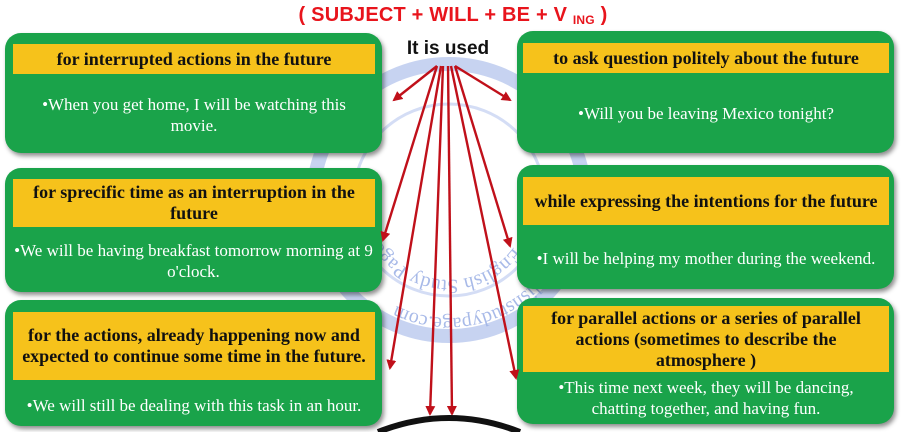 This screenshot has height=432, width=906. Describe the element at coordinates (448, 48) in the screenshot. I see `it-is-used-label: It is used` at that location.